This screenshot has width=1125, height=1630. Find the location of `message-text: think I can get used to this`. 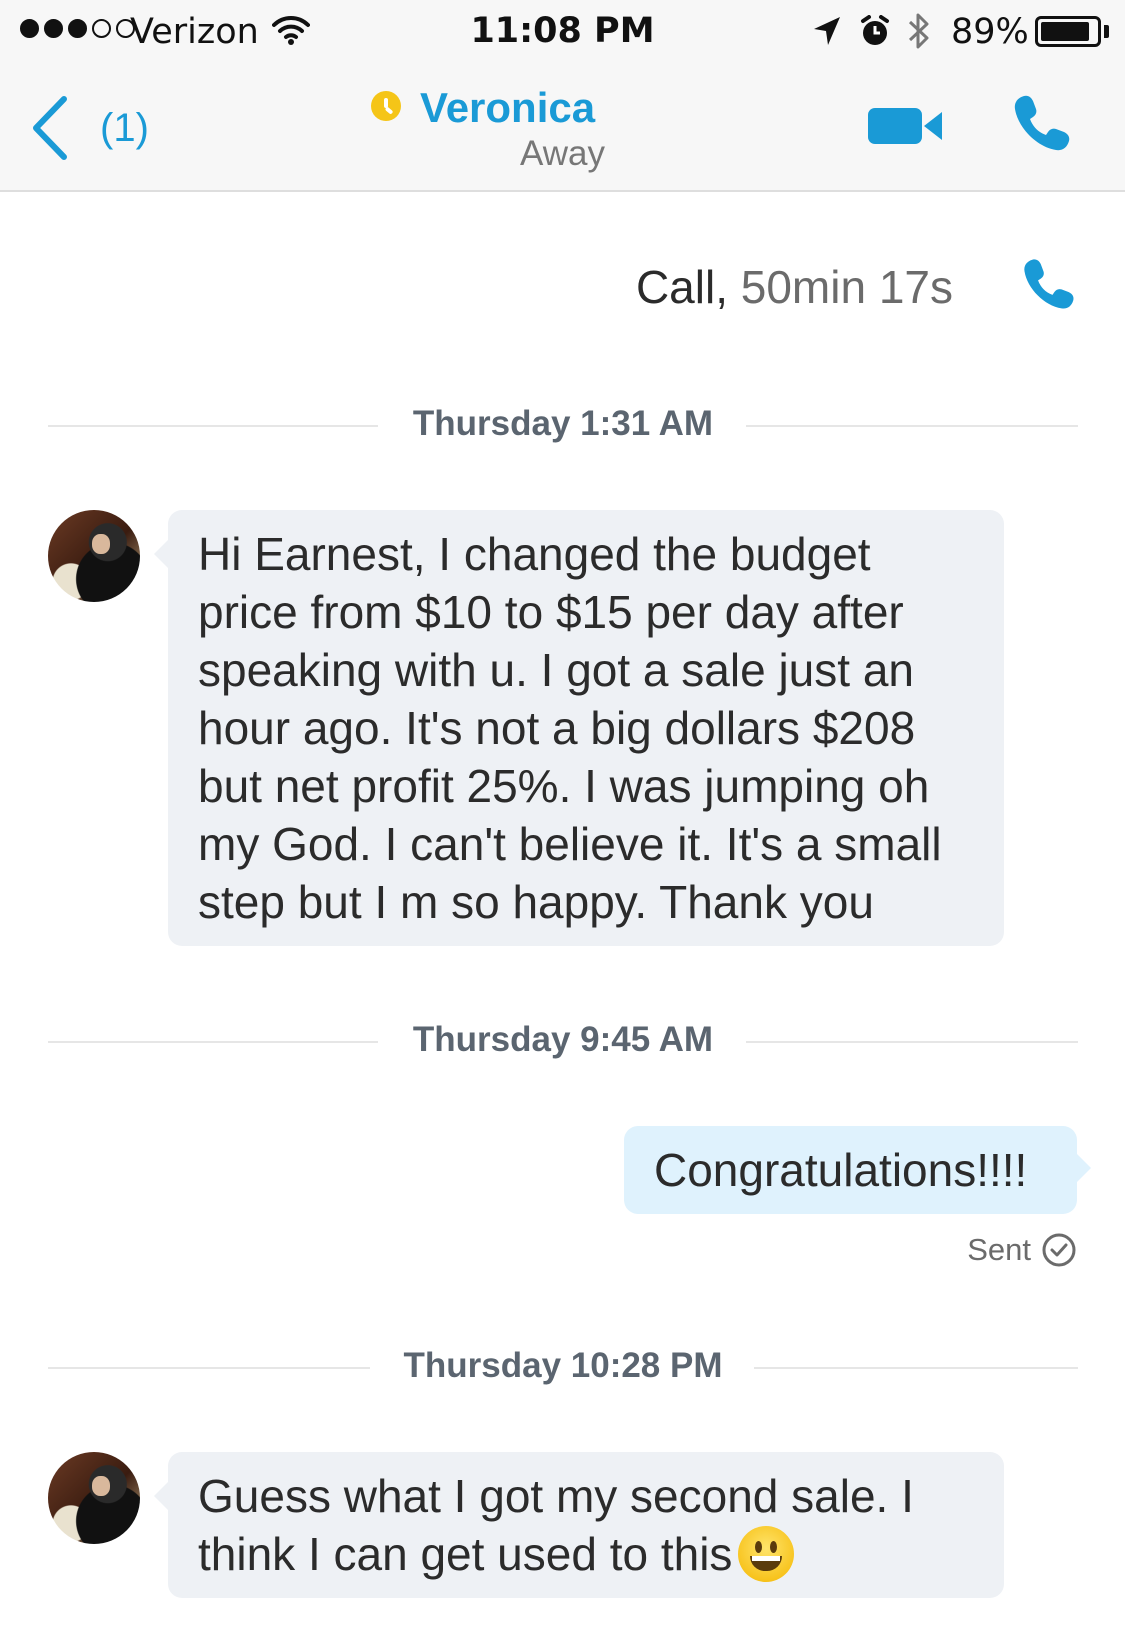

message-text: think I can get used to this is located at coordinates (465, 1554).